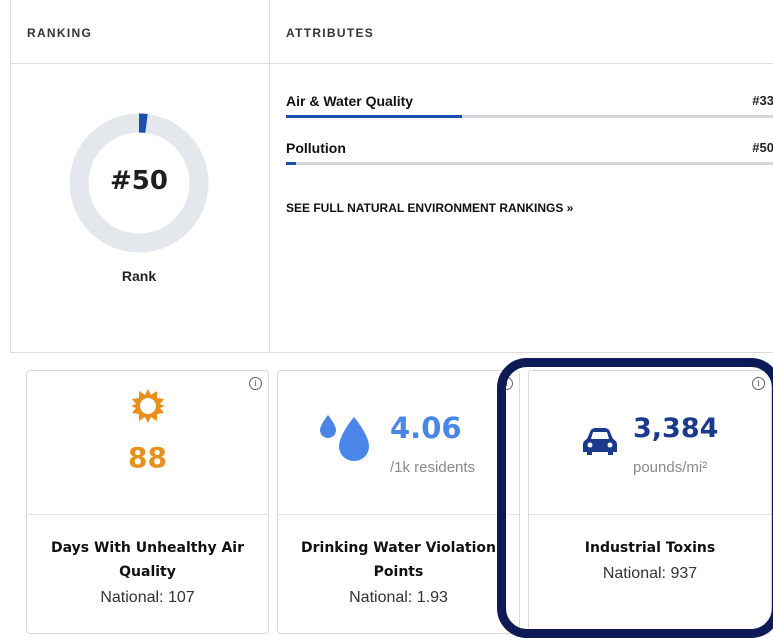 This screenshot has height=638, width=773. Describe the element at coordinates (762, 147) in the screenshot. I see `attribute-rank: #50` at that location.